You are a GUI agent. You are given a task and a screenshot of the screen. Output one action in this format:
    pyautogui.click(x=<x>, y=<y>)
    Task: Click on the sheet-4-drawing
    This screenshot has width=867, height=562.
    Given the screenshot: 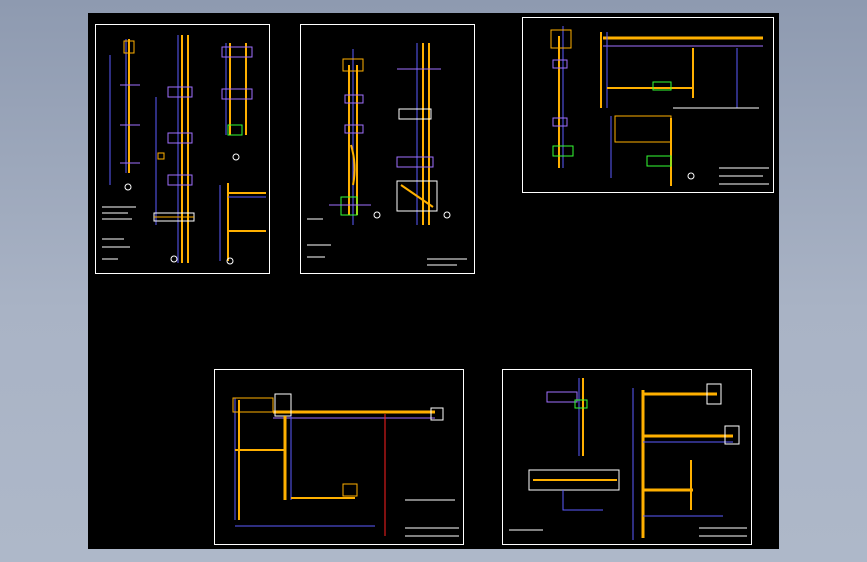 What is the action you would take?
    pyautogui.click(x=345, y=465)
    